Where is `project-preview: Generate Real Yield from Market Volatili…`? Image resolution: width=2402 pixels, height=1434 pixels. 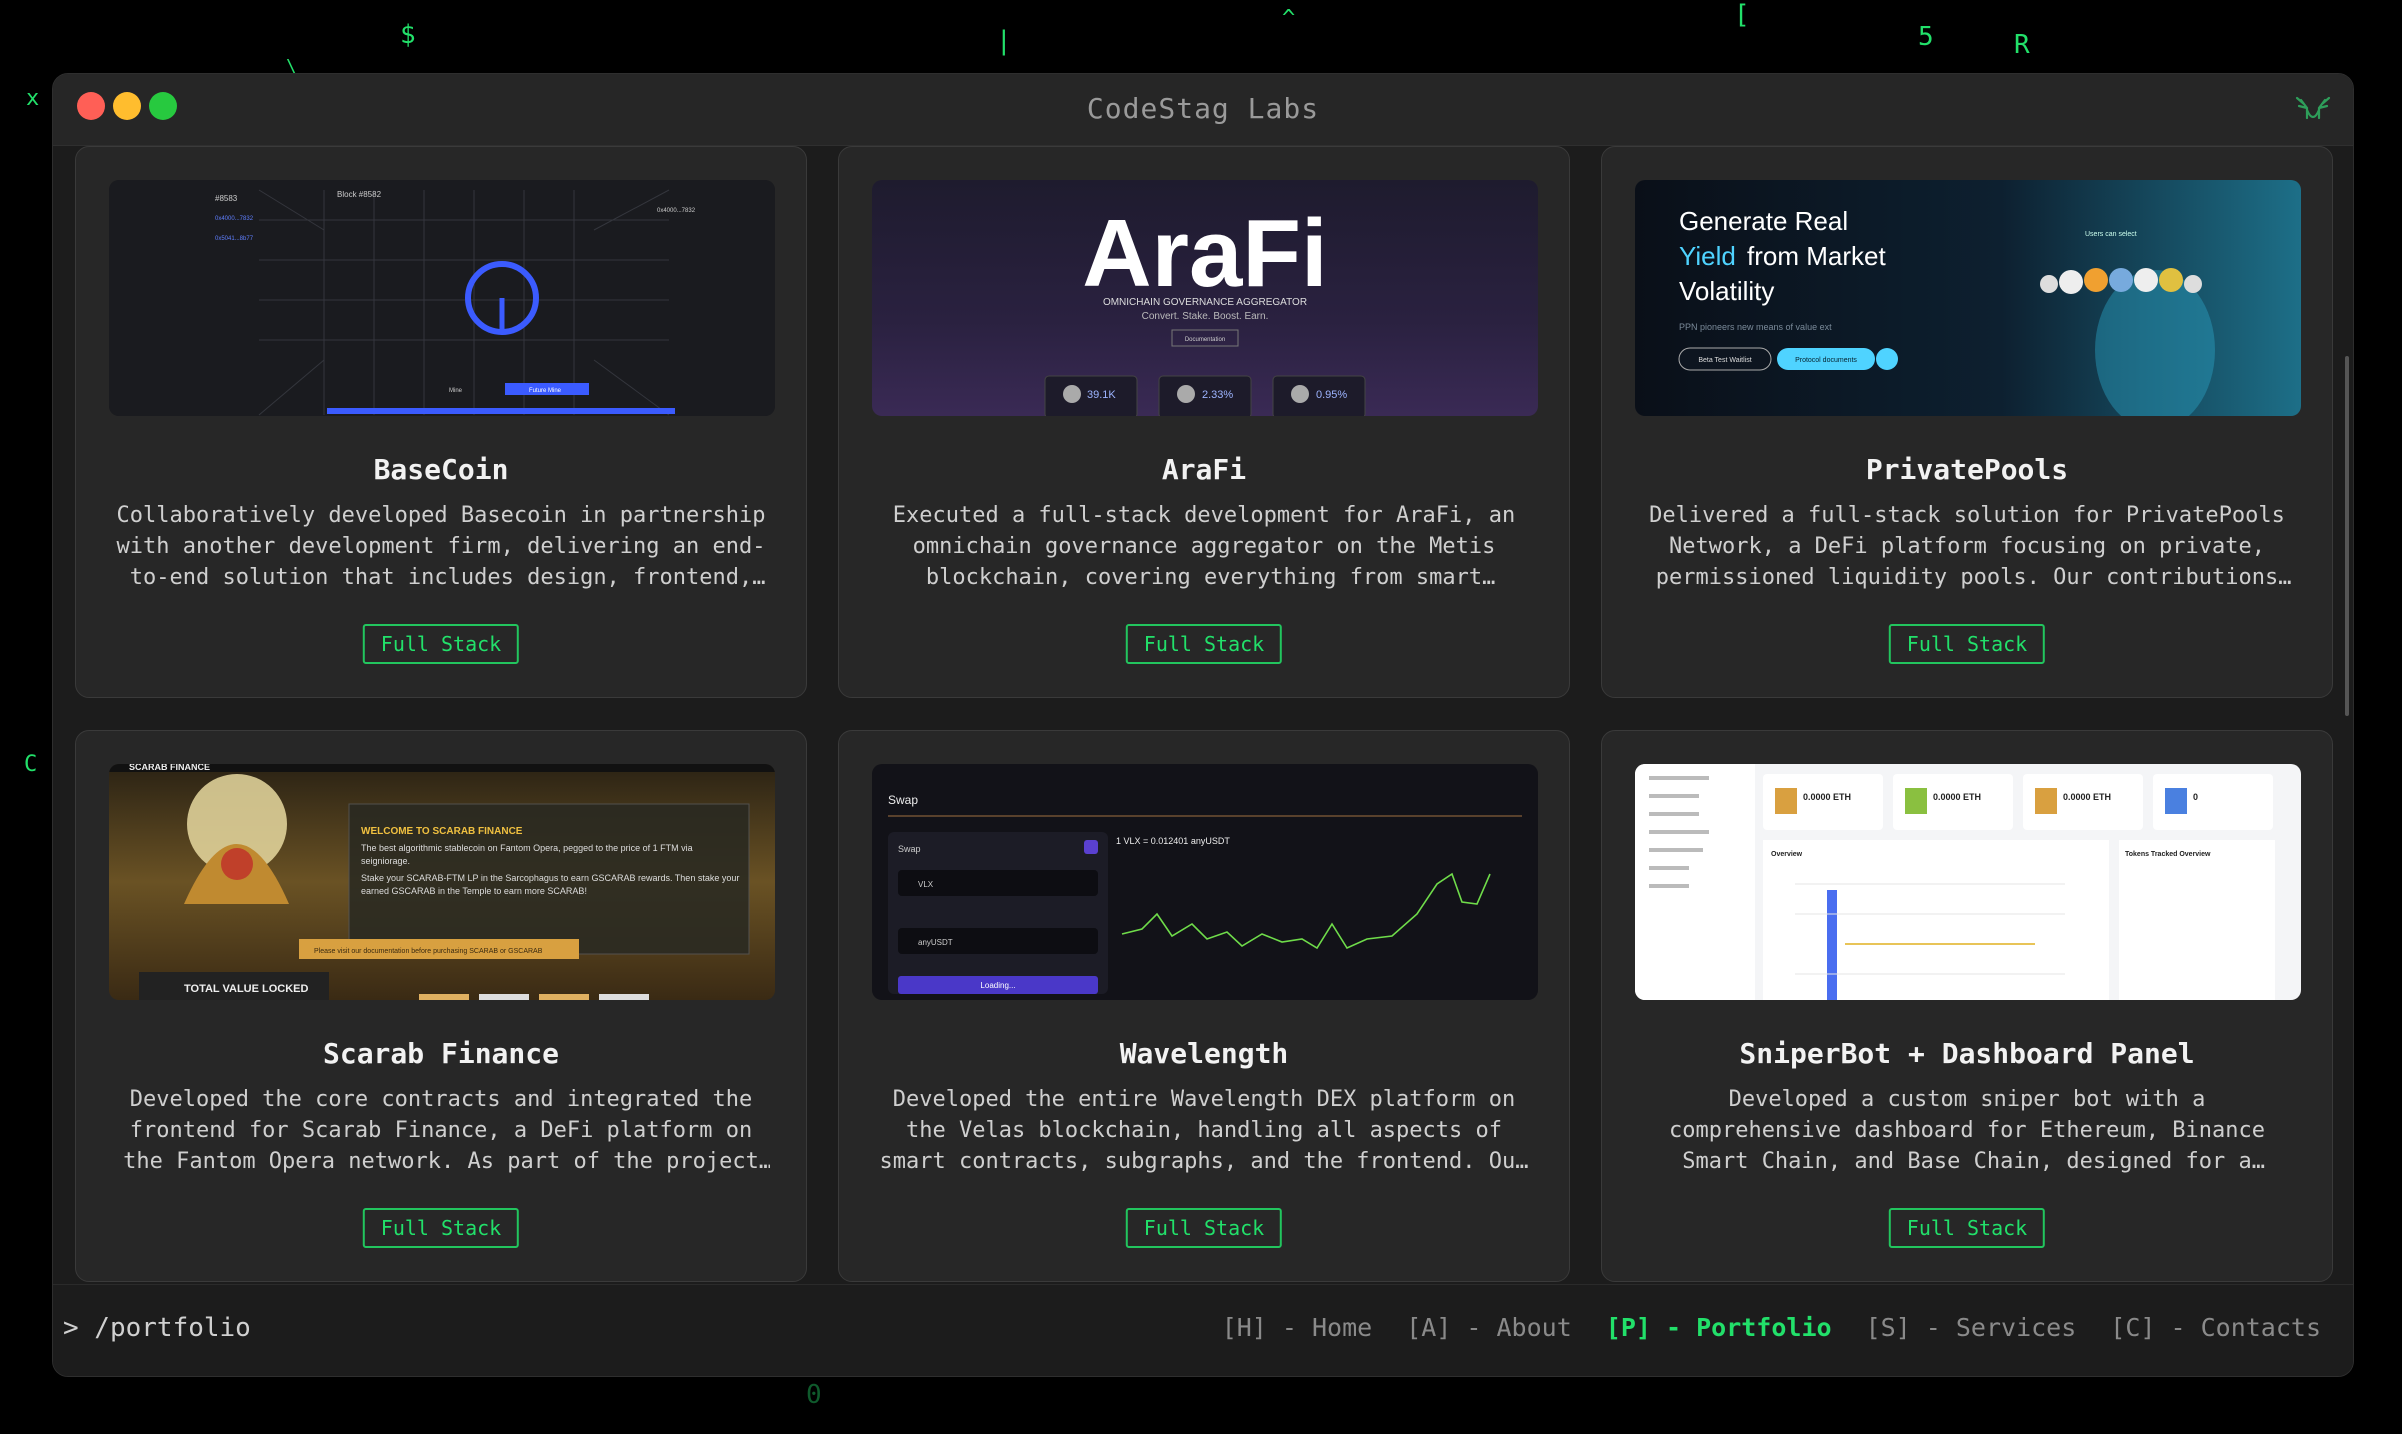
project-preview: Generate Real Yield from Market Volatili… is located at coordinates (1968, 298).